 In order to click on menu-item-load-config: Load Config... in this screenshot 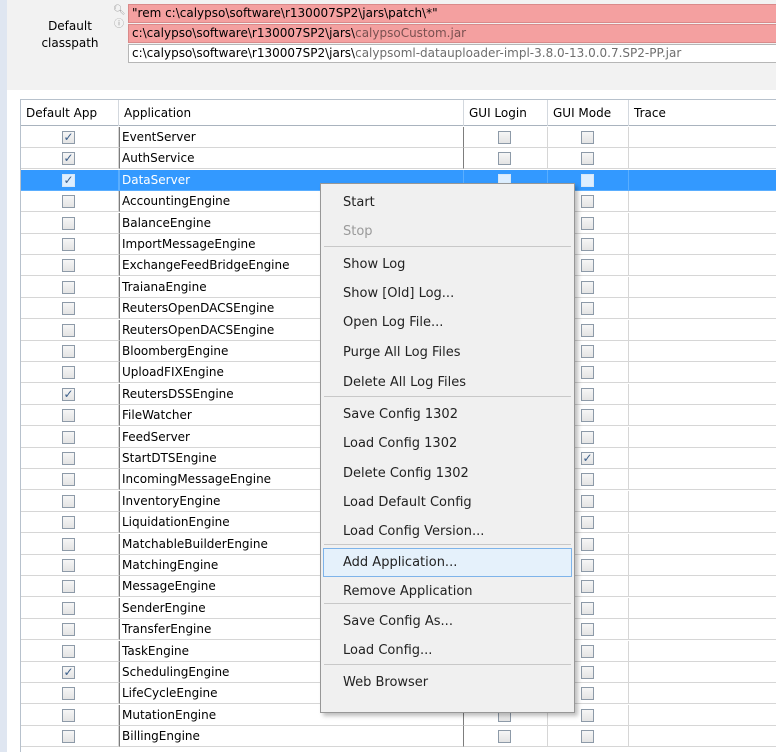, I will do `click(447, 650)`.